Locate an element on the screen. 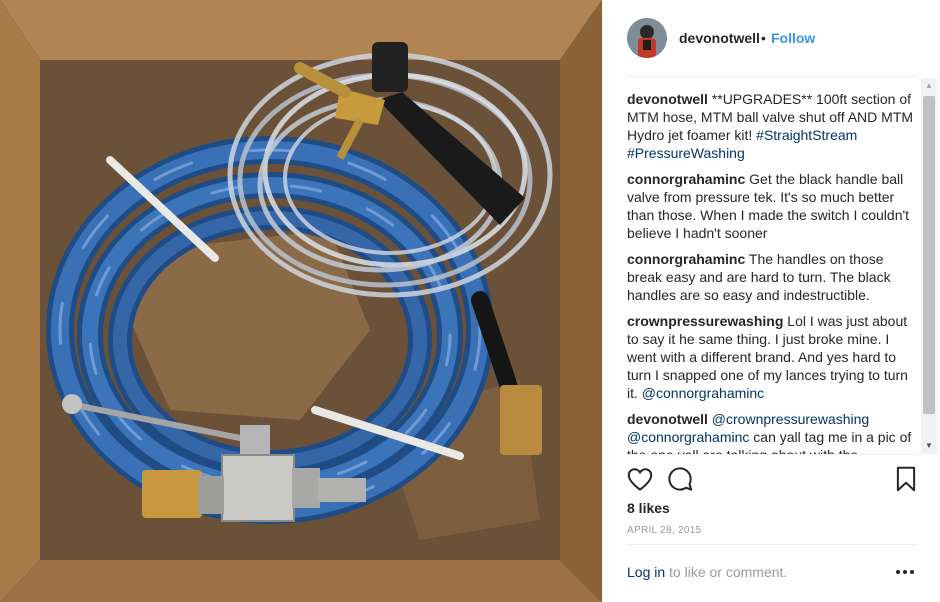  comment-bubble-icon is located at coordinates (680, 479).